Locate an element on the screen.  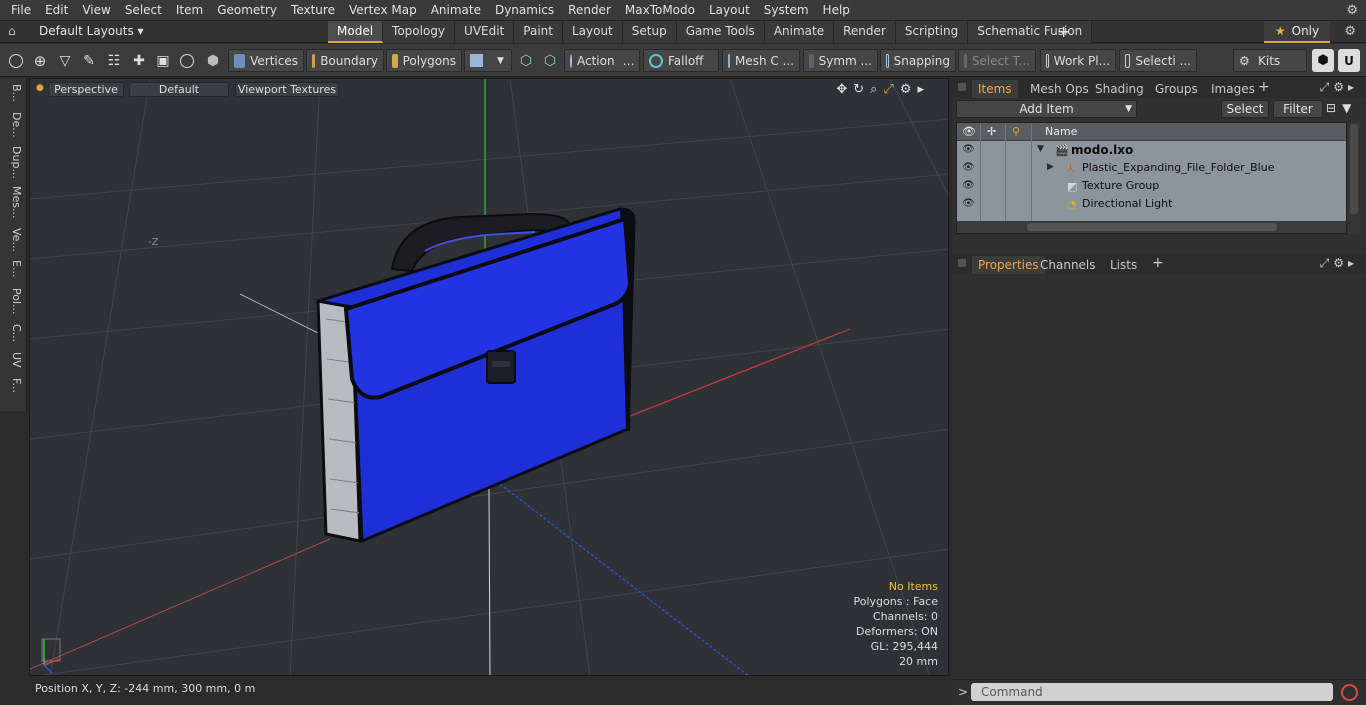
menu-vertex-map: Vertex Map is located at coordinates (383, 10).